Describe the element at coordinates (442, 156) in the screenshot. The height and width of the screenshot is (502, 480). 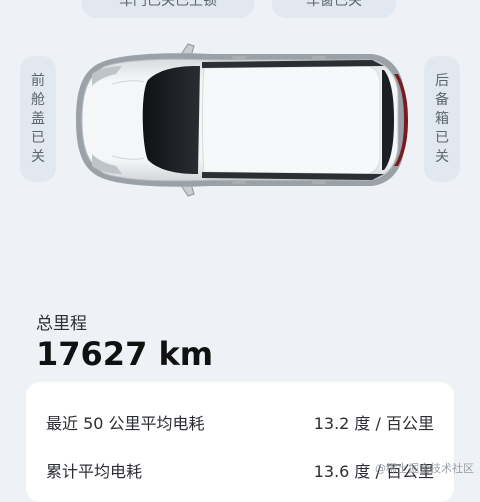
I see `trunk-char: 关` at that location.